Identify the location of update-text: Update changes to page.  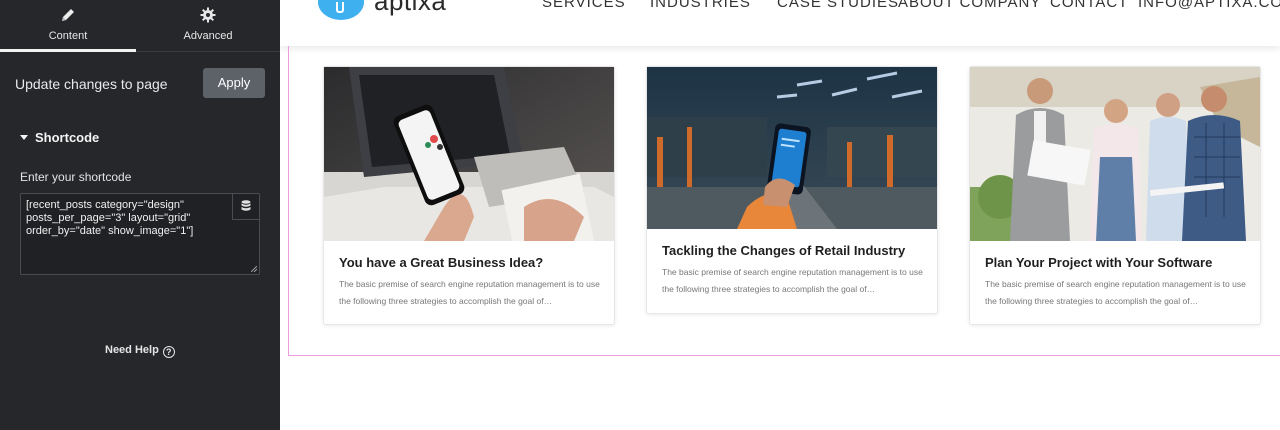
(91, 84).